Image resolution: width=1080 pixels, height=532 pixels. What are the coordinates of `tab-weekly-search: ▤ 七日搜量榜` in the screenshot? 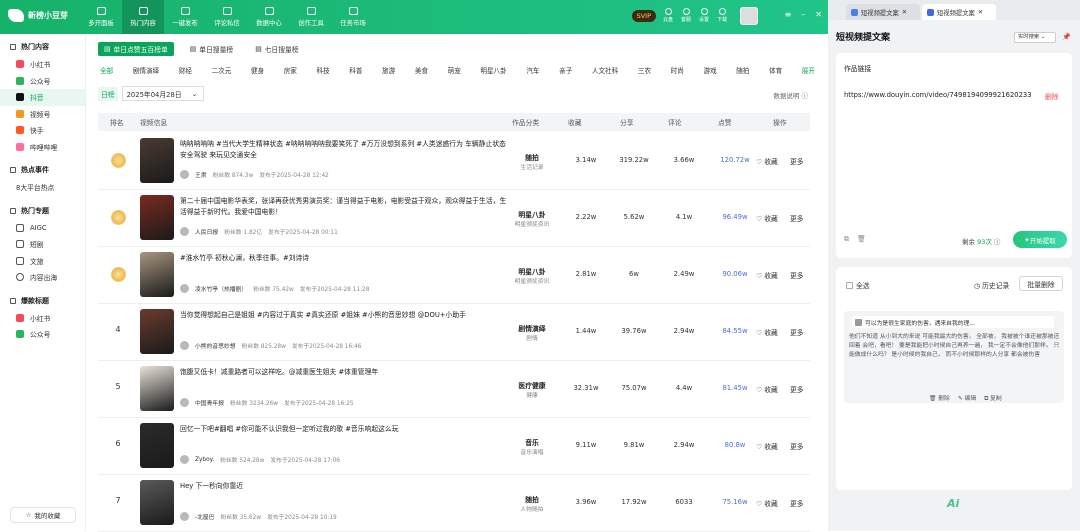 It's located at (276, 49).